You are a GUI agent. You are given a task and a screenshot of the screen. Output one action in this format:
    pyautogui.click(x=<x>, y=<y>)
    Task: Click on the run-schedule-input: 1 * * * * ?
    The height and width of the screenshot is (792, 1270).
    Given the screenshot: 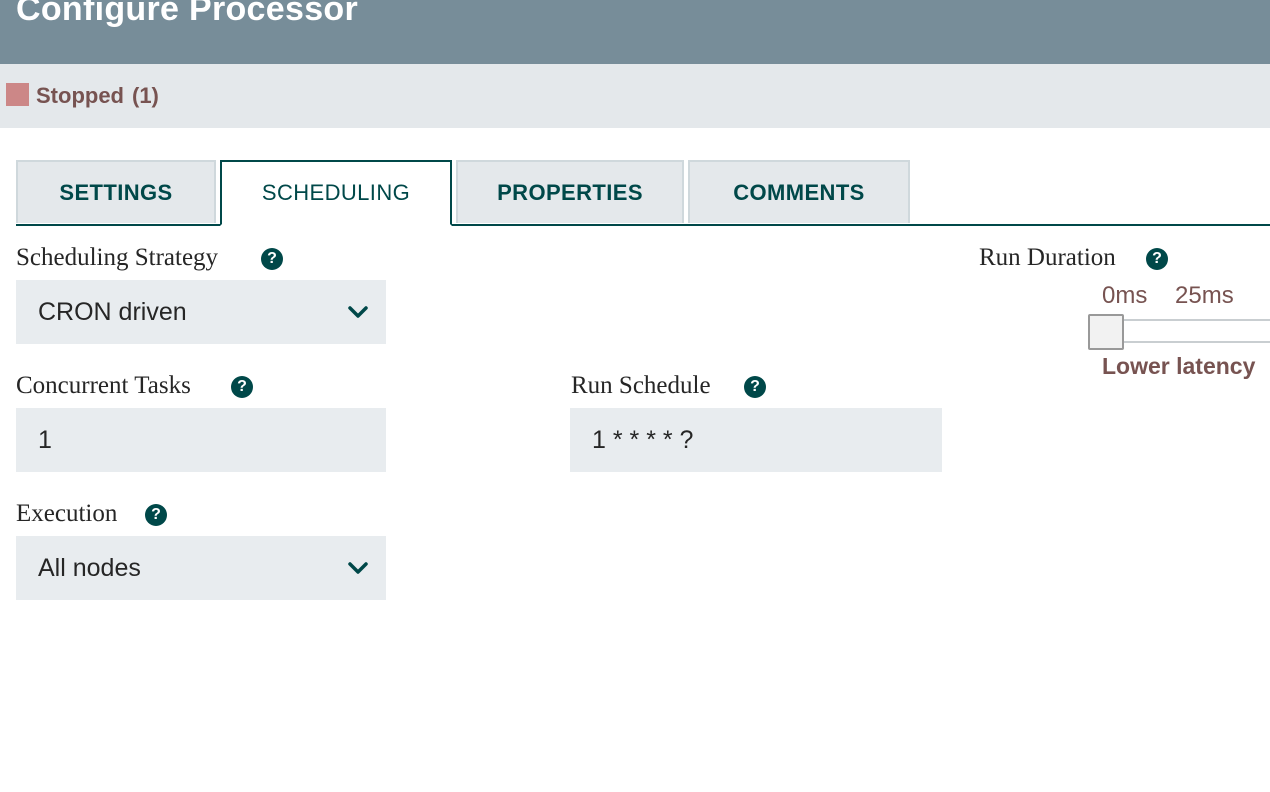 What is the action you would take?
    pyautogui.click(x=756, y=440)
    